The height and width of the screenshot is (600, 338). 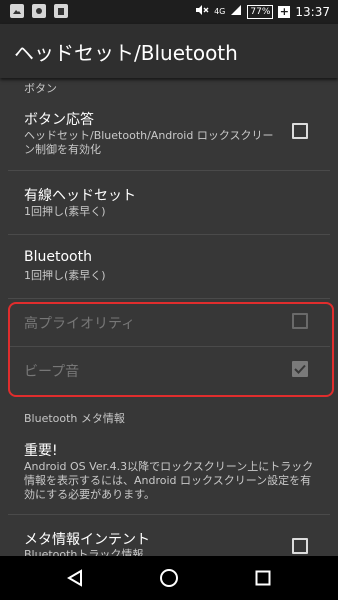 What do you see at coordinates (40, 88) in the screenshot?
I see `section-header-buttons: ボタン` at bounding box center [40, 88].